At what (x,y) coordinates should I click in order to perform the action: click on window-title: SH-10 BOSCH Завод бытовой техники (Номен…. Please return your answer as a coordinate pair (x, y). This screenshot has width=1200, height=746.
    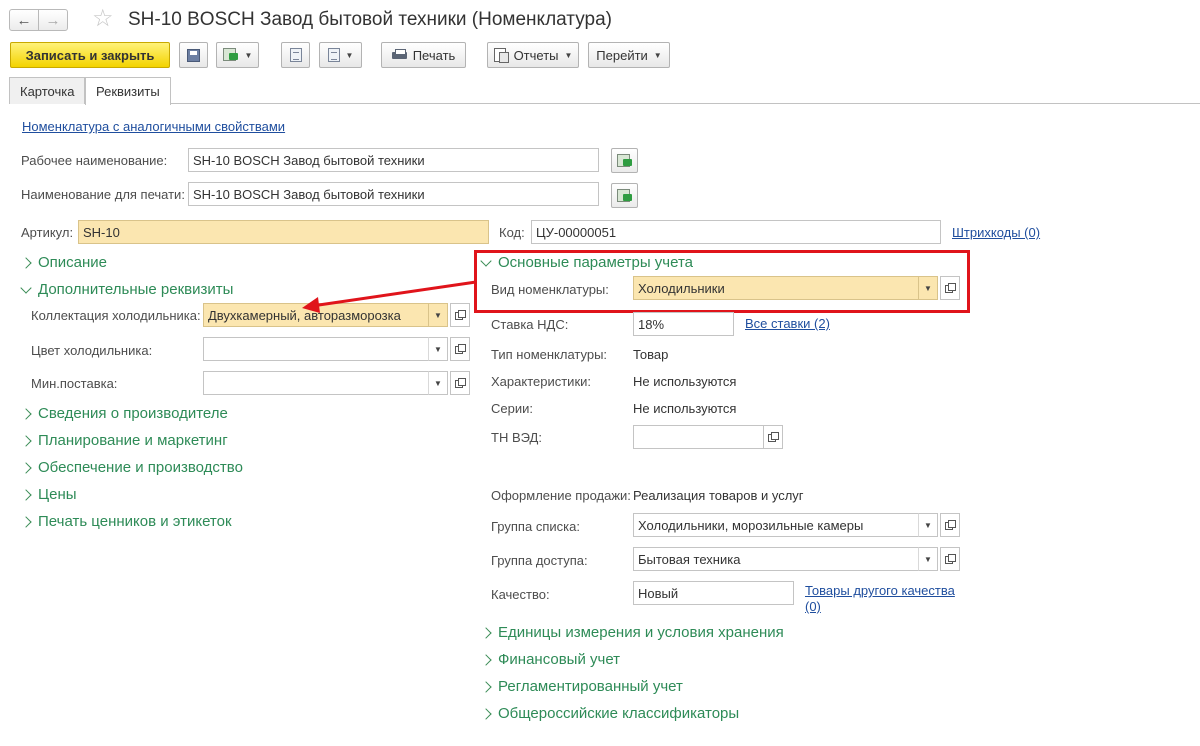
    Looking at the image, I should click on (370, 19).